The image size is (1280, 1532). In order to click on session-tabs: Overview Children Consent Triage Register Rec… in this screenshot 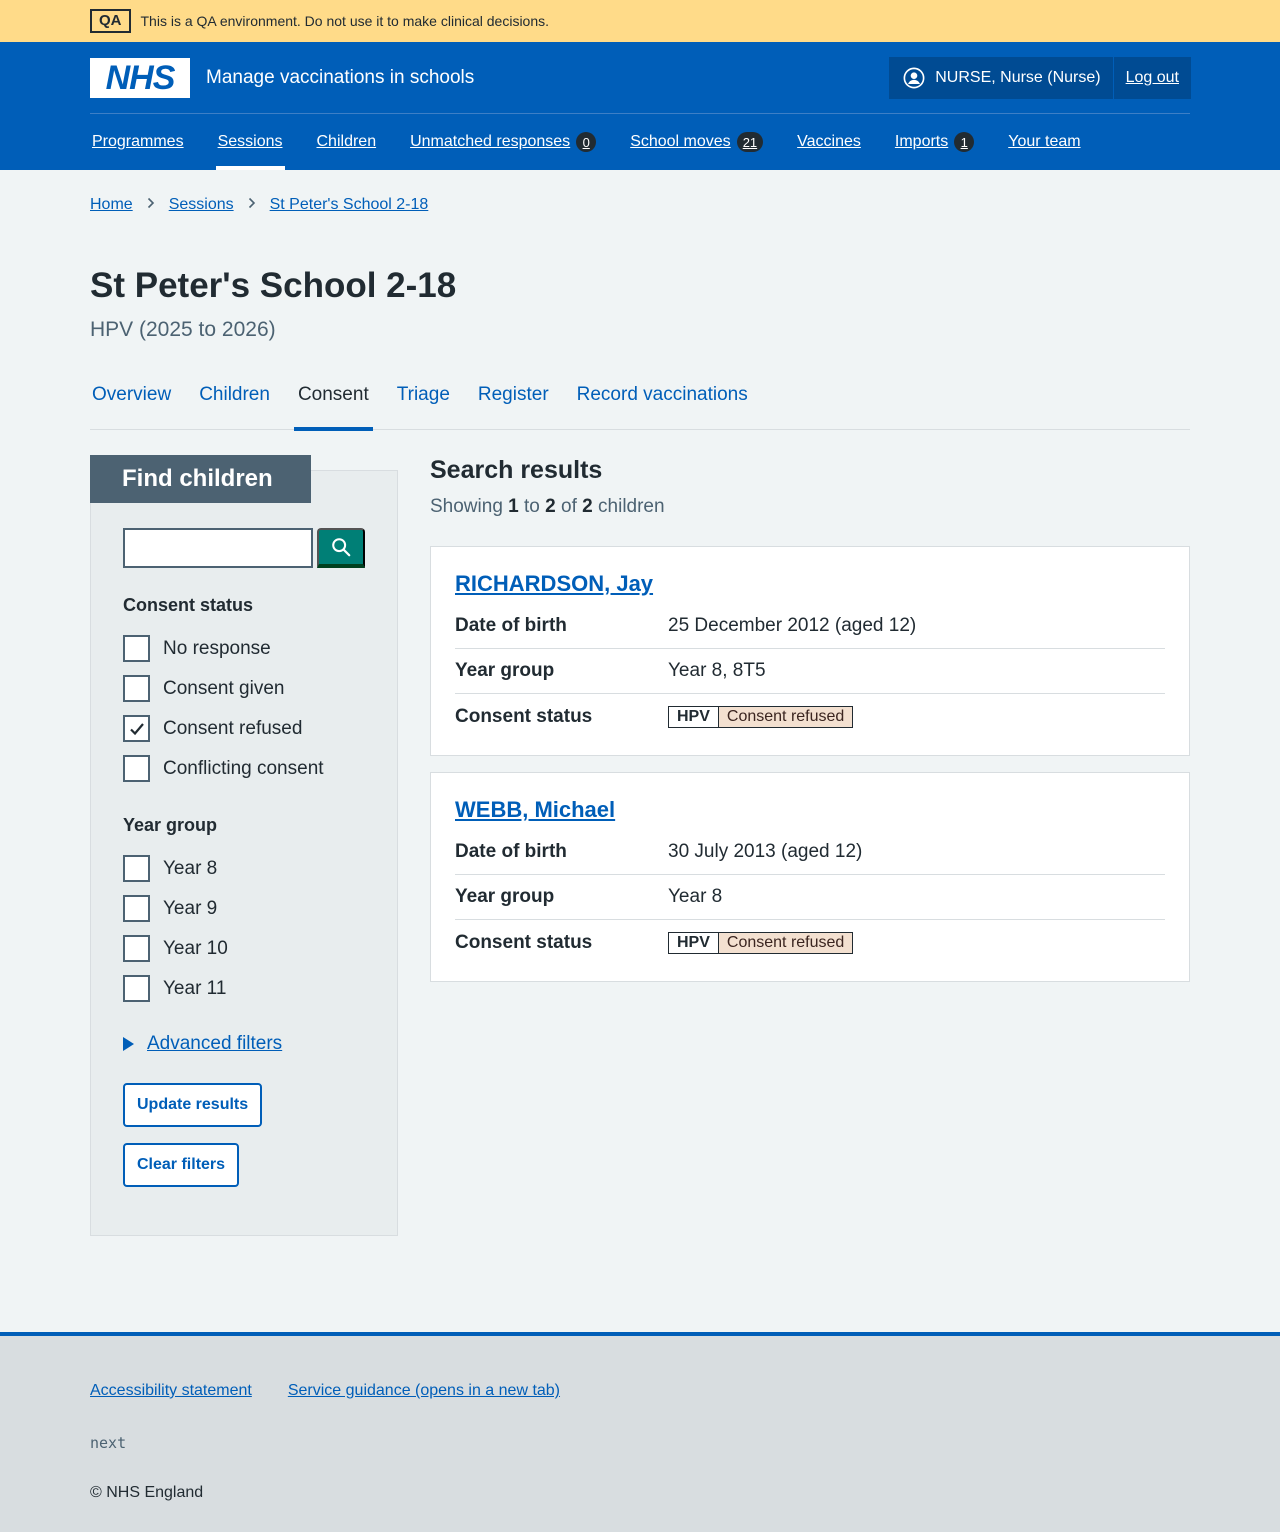, I will do `click(640, 407)`.